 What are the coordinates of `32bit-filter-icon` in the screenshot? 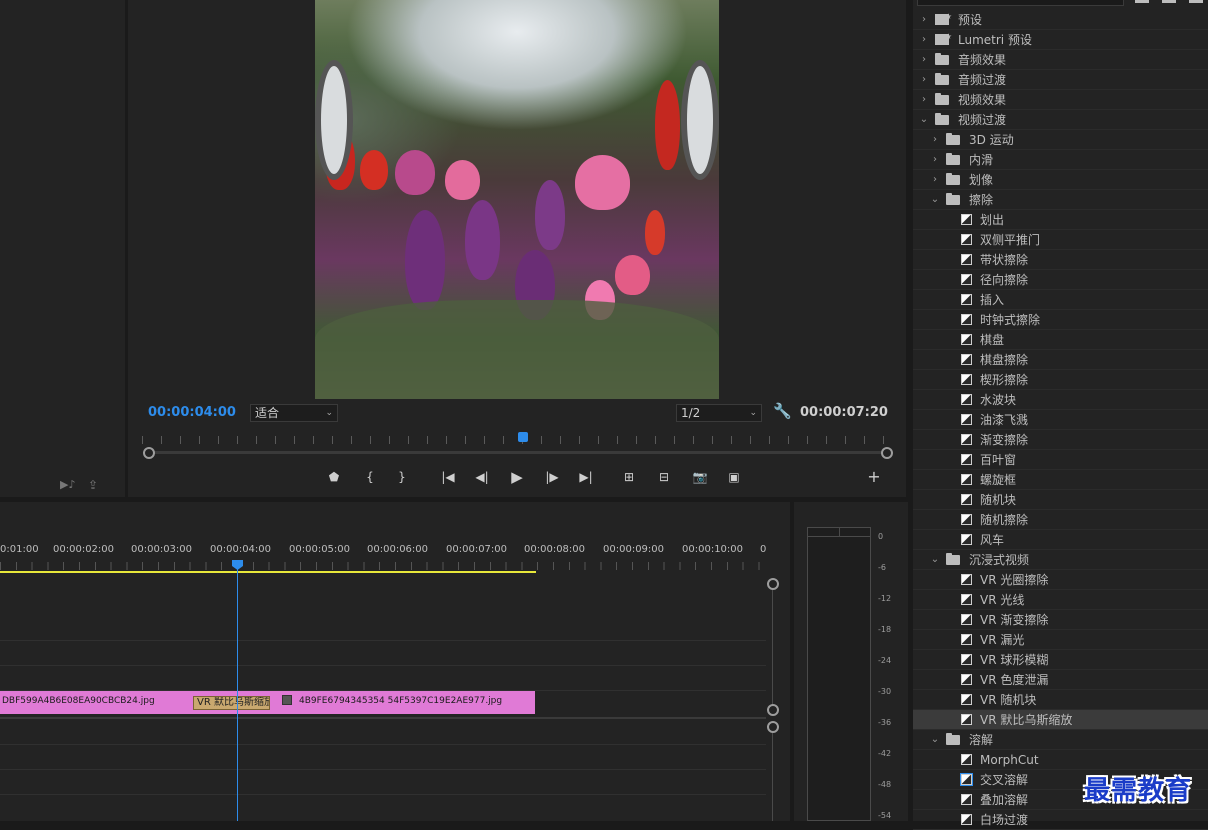 It's located at (1169, 1).